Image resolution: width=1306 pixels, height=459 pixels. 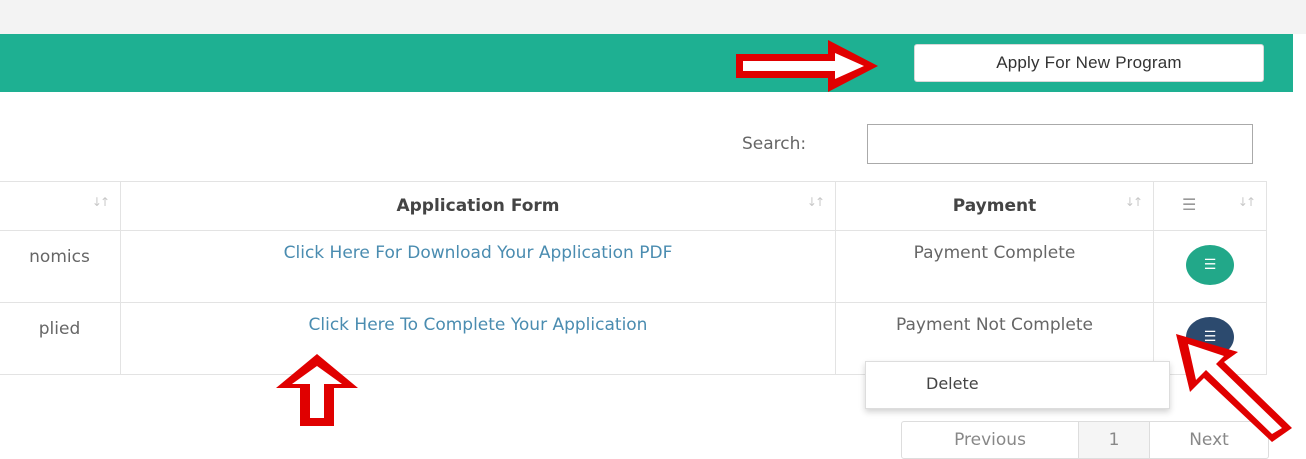 What do you see at coordinates (1017, 385) in the screenshot?
I see `row-action-dropdown: Delete` at bounding box center [1017, 385].